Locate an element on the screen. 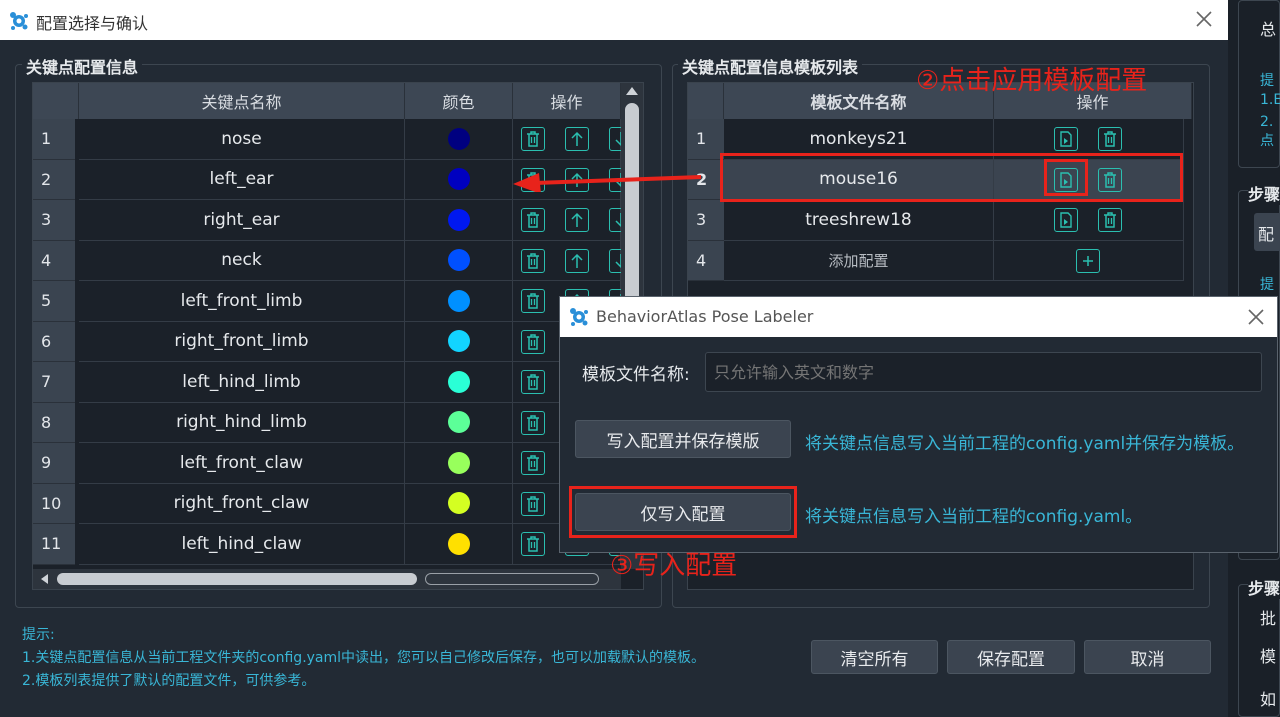 The height and width of the screenshot is (717, 1280). annotation-step3: ③写入配置 is located at coordinates (674, 566).